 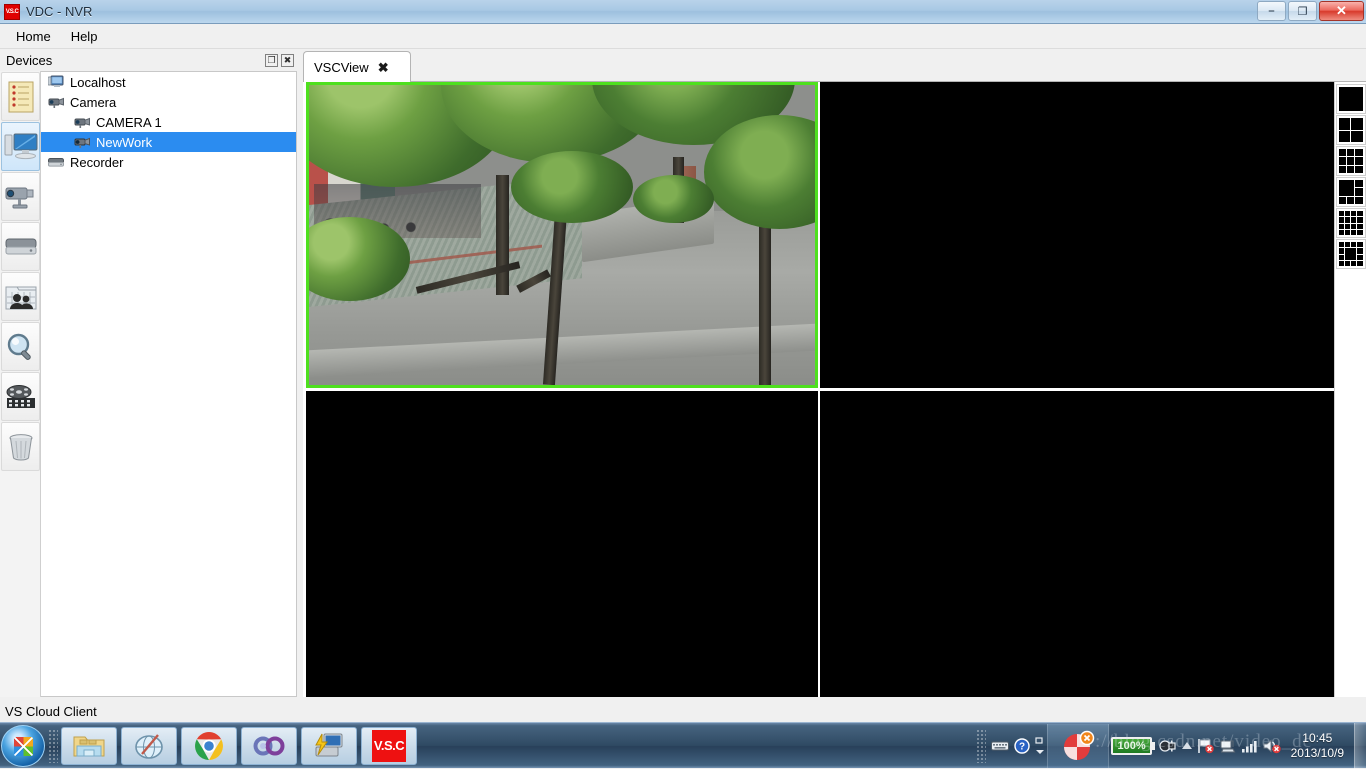 I want to click on layout-6-button, so click(x=1350, y=192).